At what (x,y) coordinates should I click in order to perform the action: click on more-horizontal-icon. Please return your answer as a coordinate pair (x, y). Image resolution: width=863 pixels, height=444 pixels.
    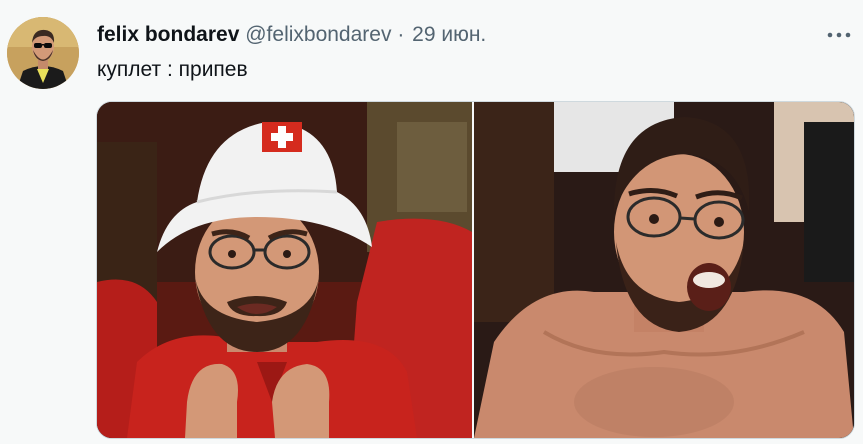
    Looking at the image, I should click on (839, 35).